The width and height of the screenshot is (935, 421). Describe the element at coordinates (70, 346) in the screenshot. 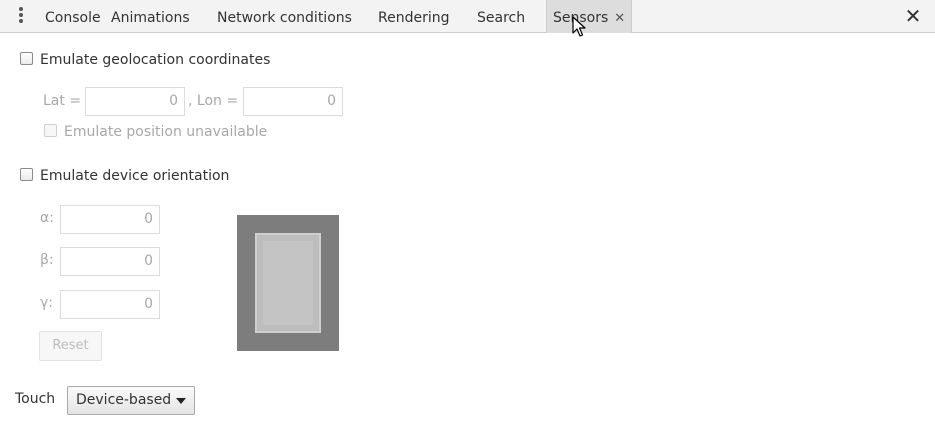

I see `reset-button: Reset` at that location.